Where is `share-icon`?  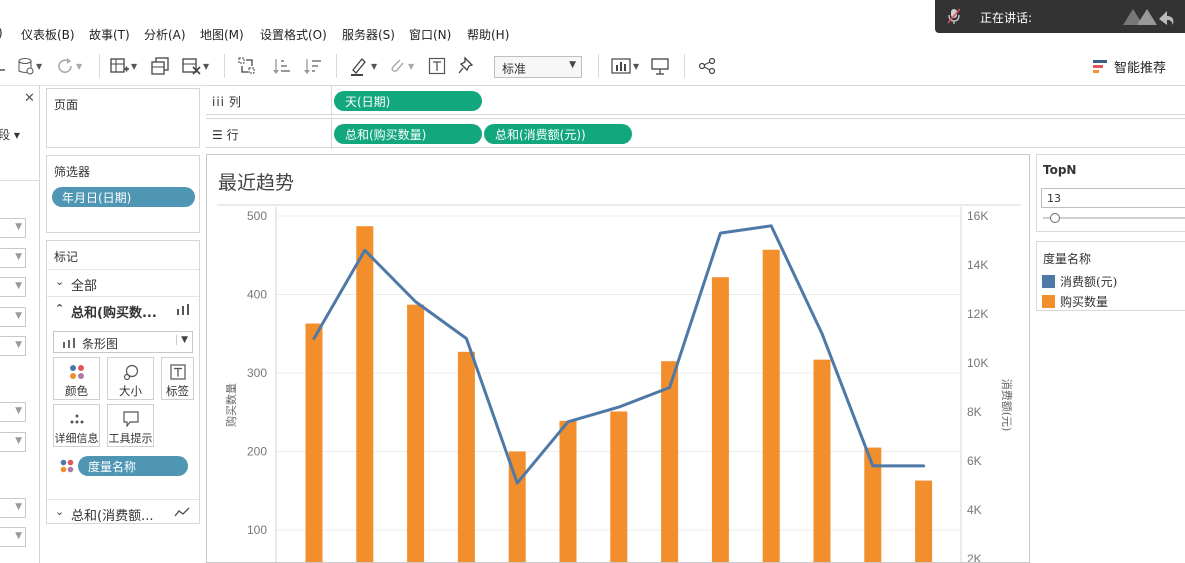
share-icon is located at coordinates (707, 66).